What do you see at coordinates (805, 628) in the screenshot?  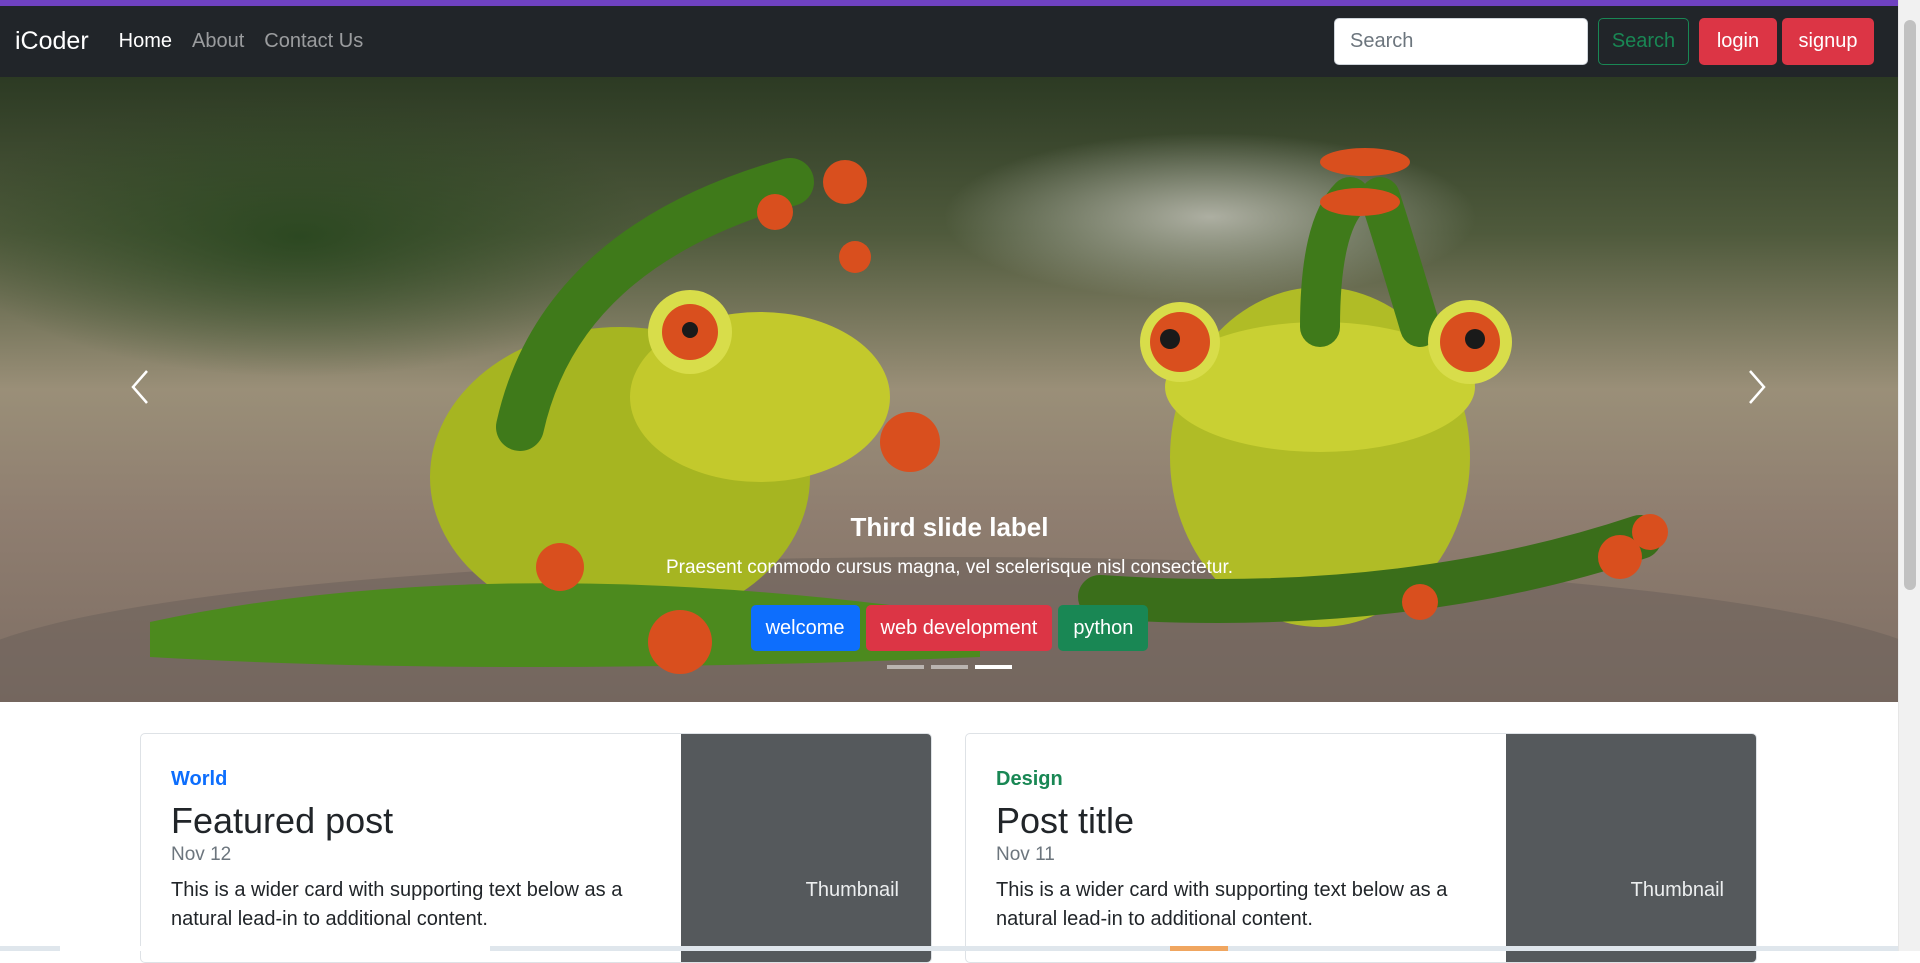 I see `tag-welcome: welcome` at bounding box center [805, 628].